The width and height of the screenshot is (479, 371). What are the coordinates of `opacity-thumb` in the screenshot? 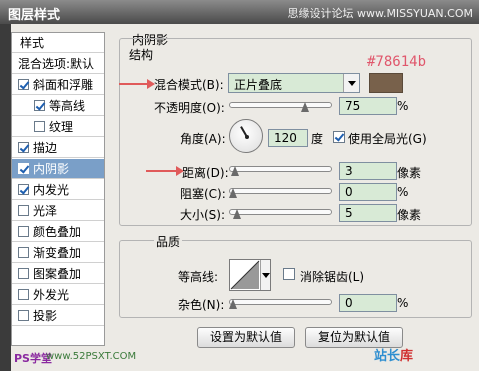 It's located at (305, 107).